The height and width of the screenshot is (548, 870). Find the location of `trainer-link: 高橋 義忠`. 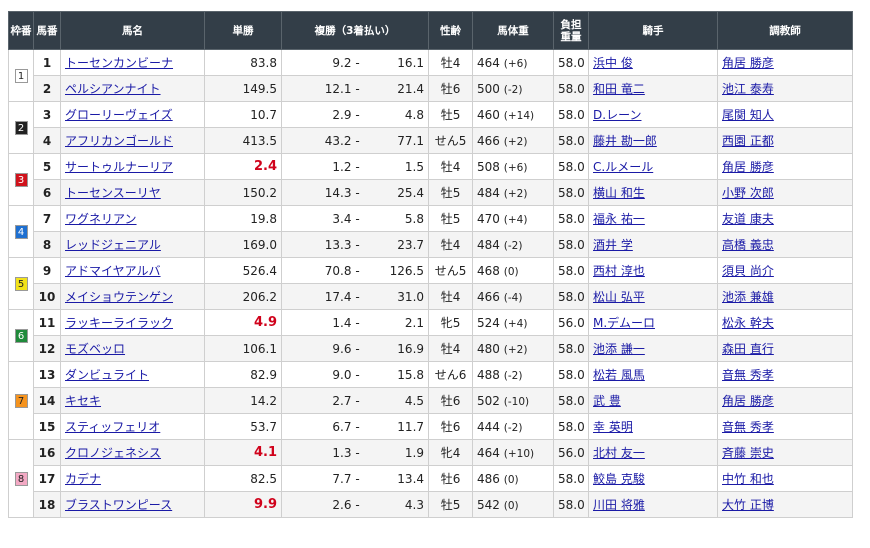

trainer-link: 高橋 義忠 is located at coordinates (748, 245).